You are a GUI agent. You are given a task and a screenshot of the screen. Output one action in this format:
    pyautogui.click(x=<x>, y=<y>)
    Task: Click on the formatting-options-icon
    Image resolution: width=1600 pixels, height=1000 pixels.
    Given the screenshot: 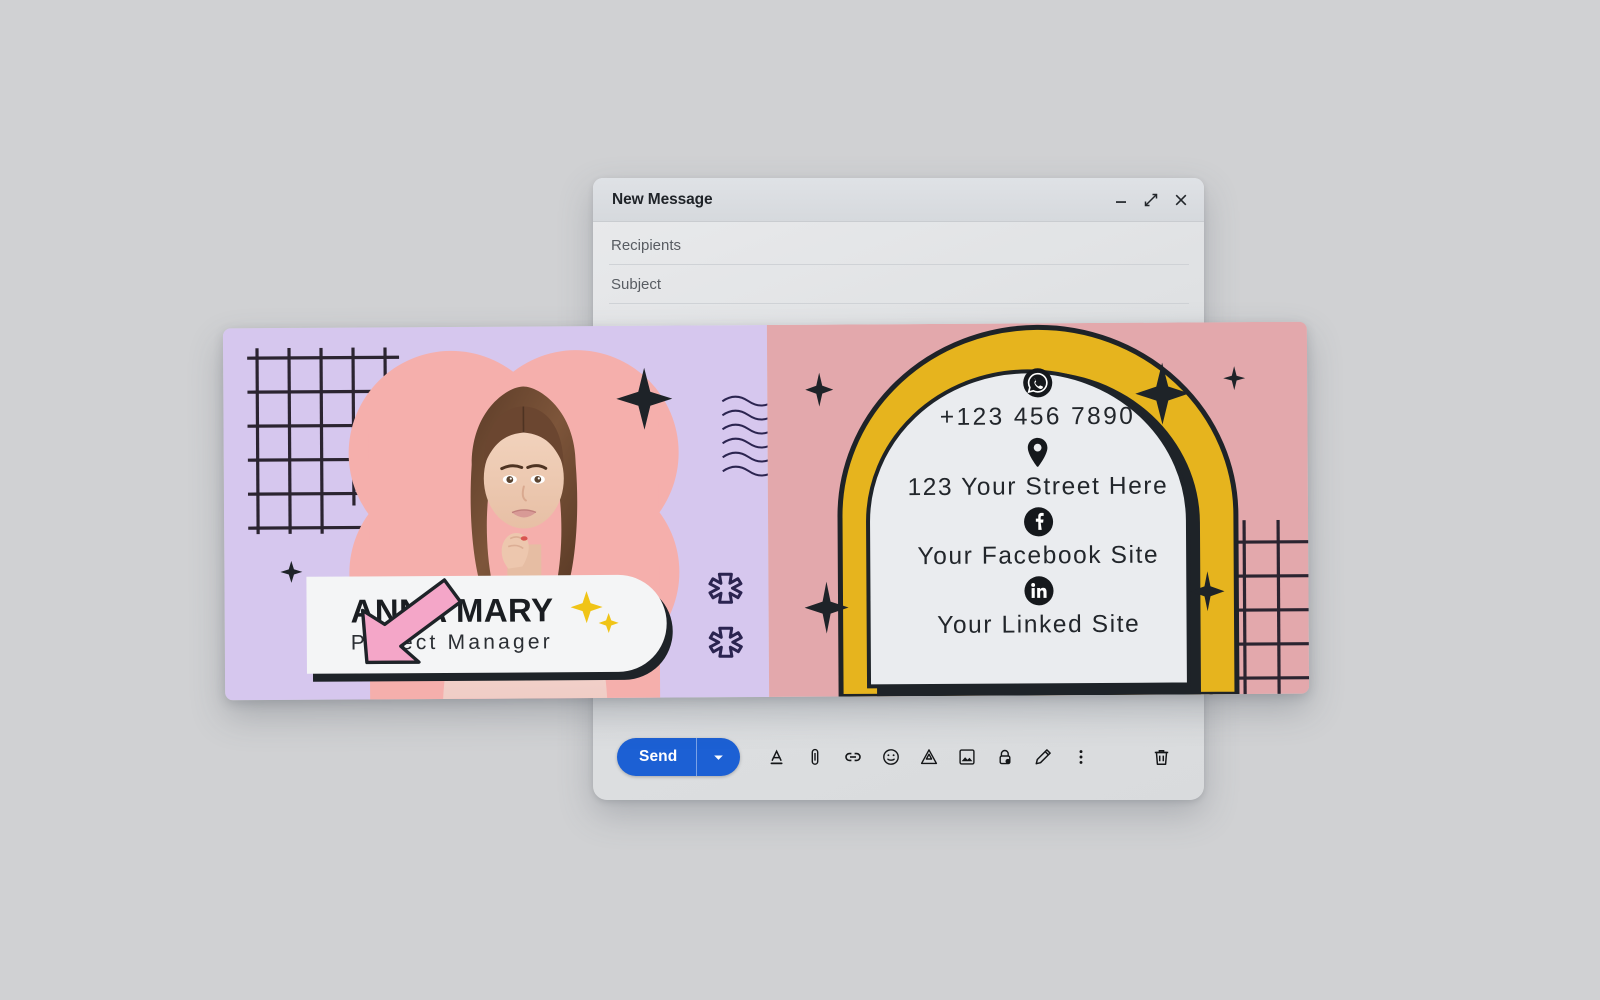 What is the action you would take?
    pyautogui.click(x=777, y=757)
    